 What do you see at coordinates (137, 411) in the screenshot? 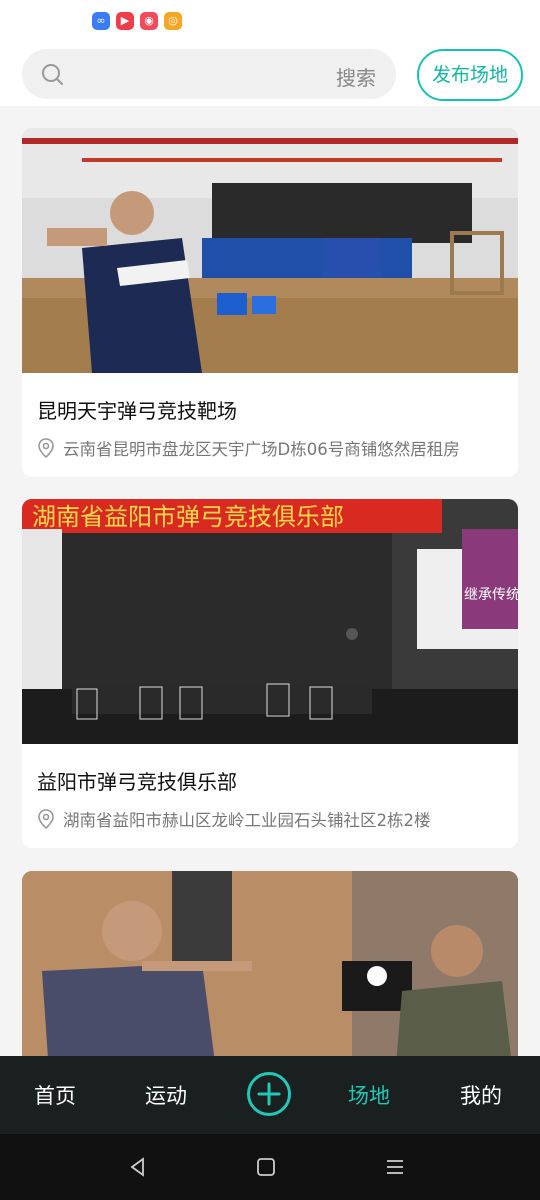
I see `venue-title: 昆明天宇弹弓竞技靶场` at bounding box center [137, 411].